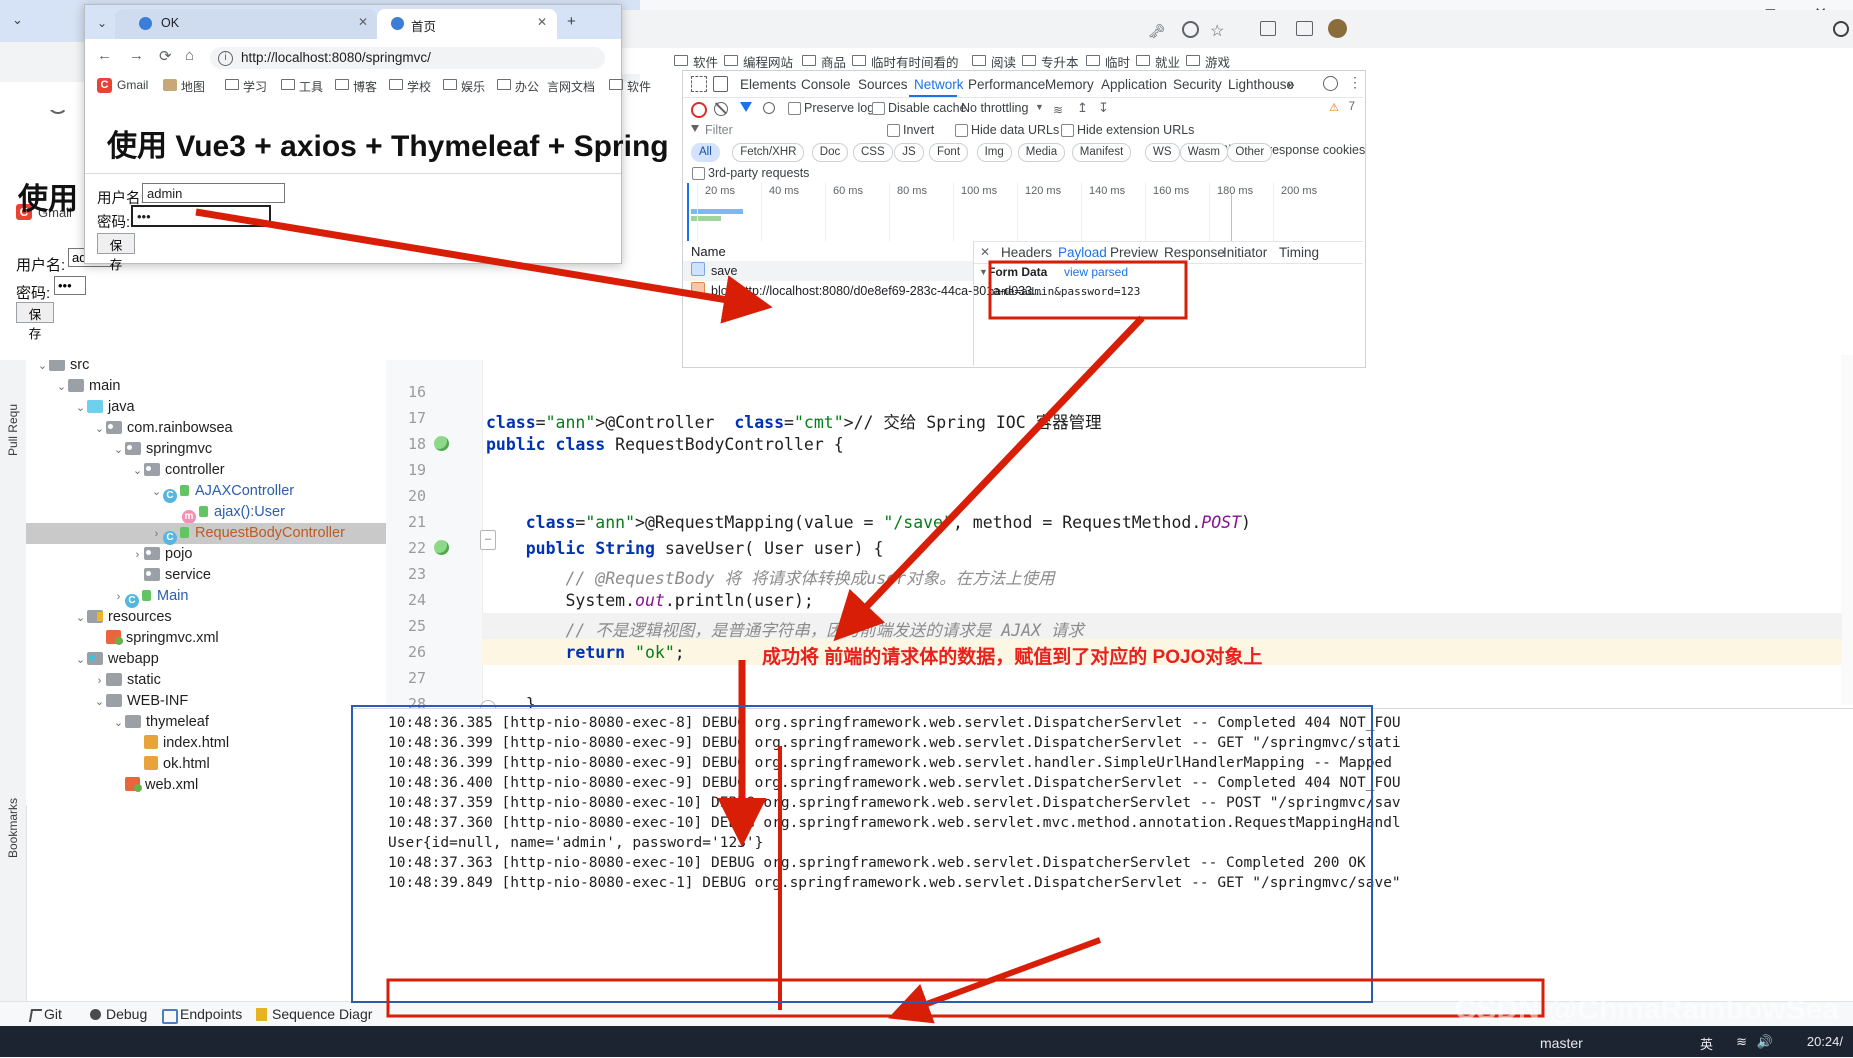 This screenshot has height=1058, width=1853. Describe the element at coordinates (1203, 152) in the screenshot. I see `resource-type-pill-wasm: Wasm` at that location.